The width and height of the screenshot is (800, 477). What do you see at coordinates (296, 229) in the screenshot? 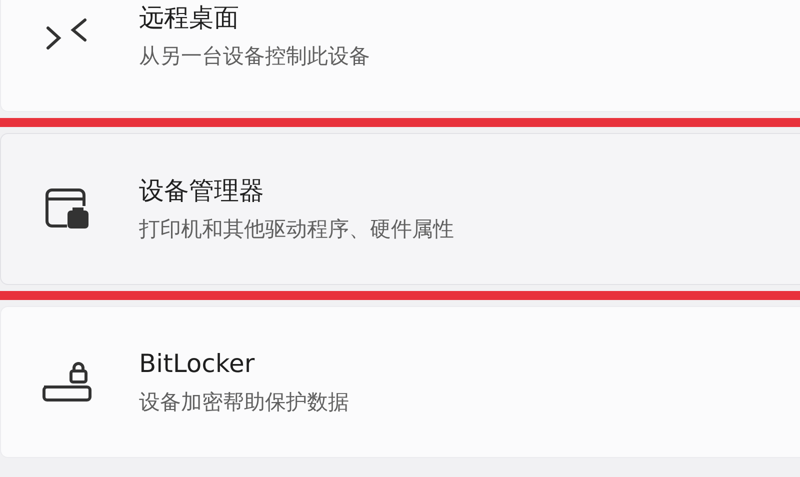
I see `item-description: 打印机和其他驱动程序、硬件属性` at bounding box center [296, 229].